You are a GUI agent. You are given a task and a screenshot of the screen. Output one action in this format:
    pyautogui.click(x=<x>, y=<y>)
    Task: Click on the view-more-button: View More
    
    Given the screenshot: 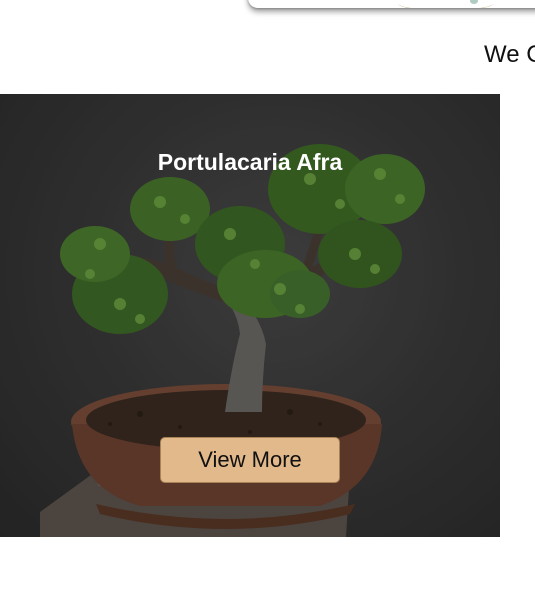 What is the action you would take?
    pyautogui.click(x=250, y=460)
    